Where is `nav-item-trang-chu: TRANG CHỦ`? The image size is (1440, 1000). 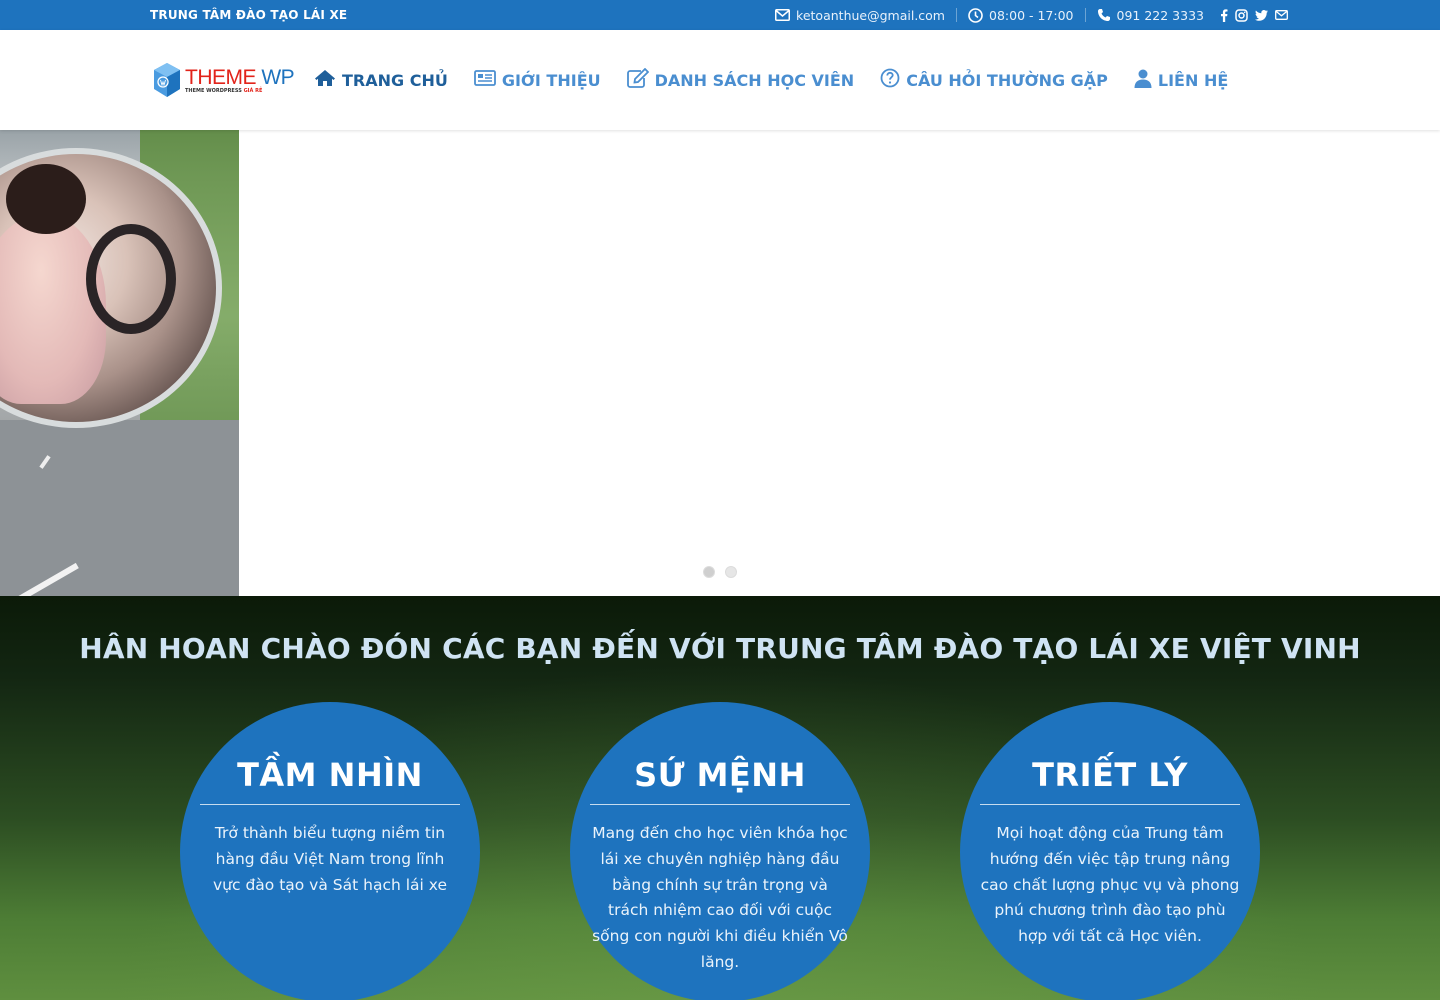 nav-item-trang-chu: TRANG CHỦ is located at coordinates (381, 80).